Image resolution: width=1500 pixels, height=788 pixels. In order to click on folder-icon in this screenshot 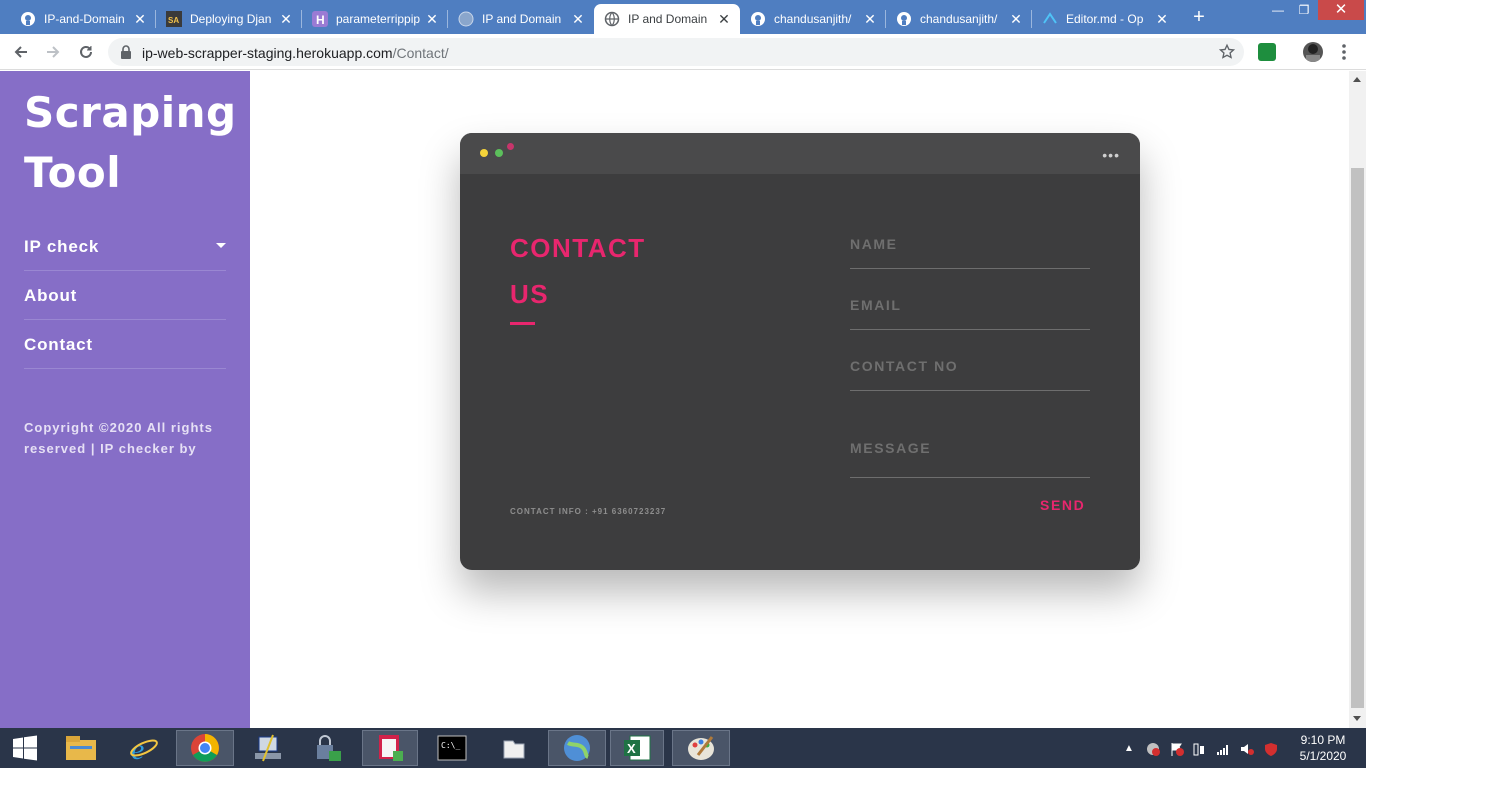, I will do `click(514, 748)`.